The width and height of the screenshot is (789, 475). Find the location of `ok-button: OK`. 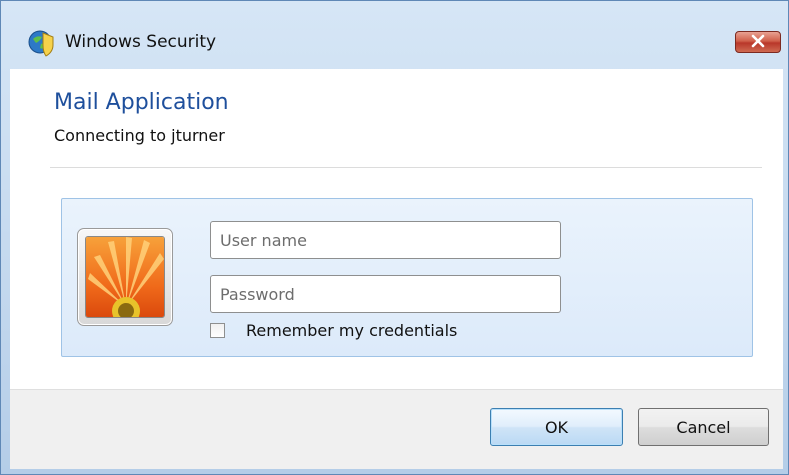

ok-button: OK is located at coordinates (556, 427).